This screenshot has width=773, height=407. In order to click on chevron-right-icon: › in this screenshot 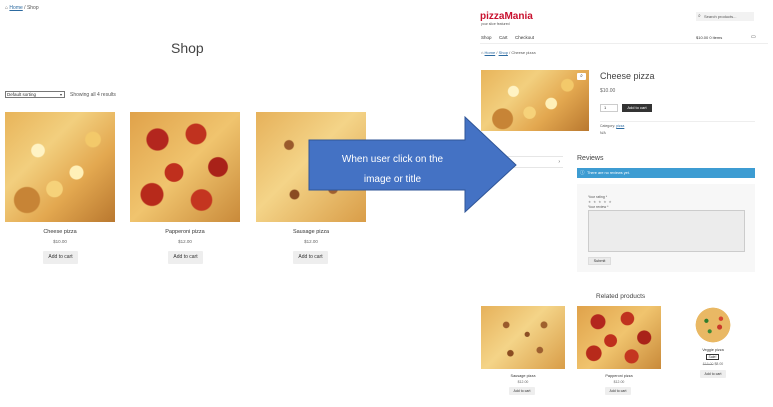, I will do `click(559, 162)`.